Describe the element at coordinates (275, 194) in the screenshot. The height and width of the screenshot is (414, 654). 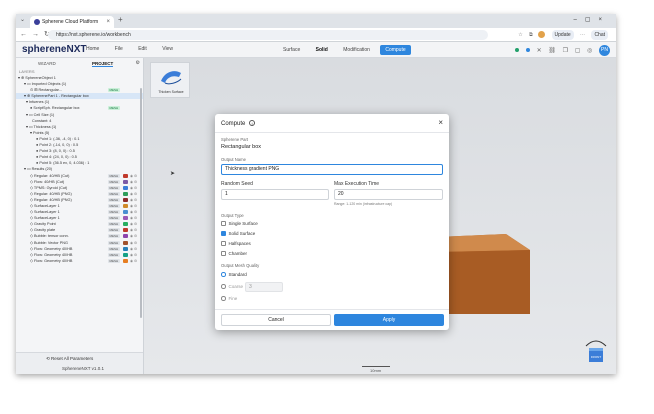
I see `random-seed-input: 1` at that location.